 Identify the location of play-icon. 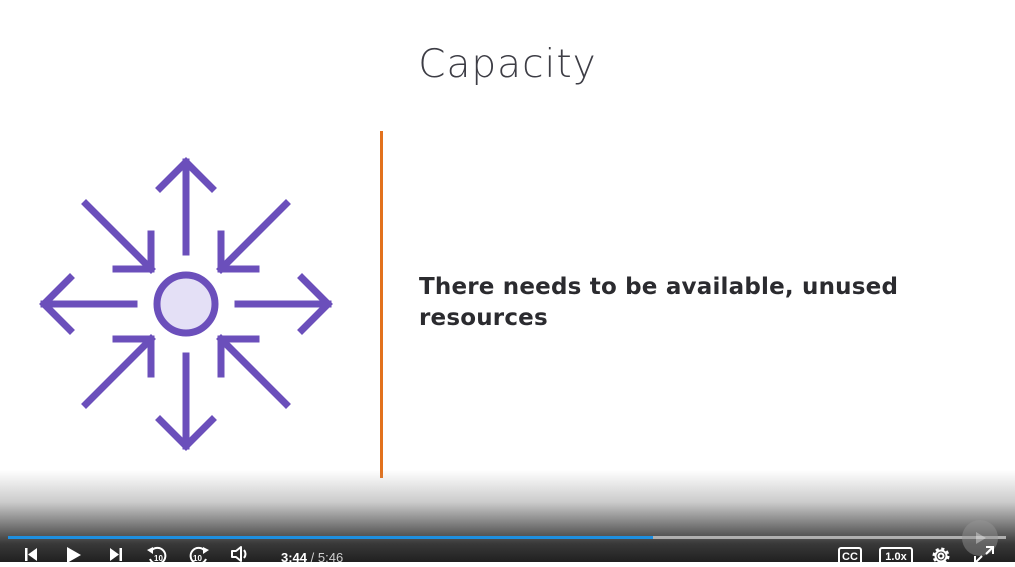
(74, 555).